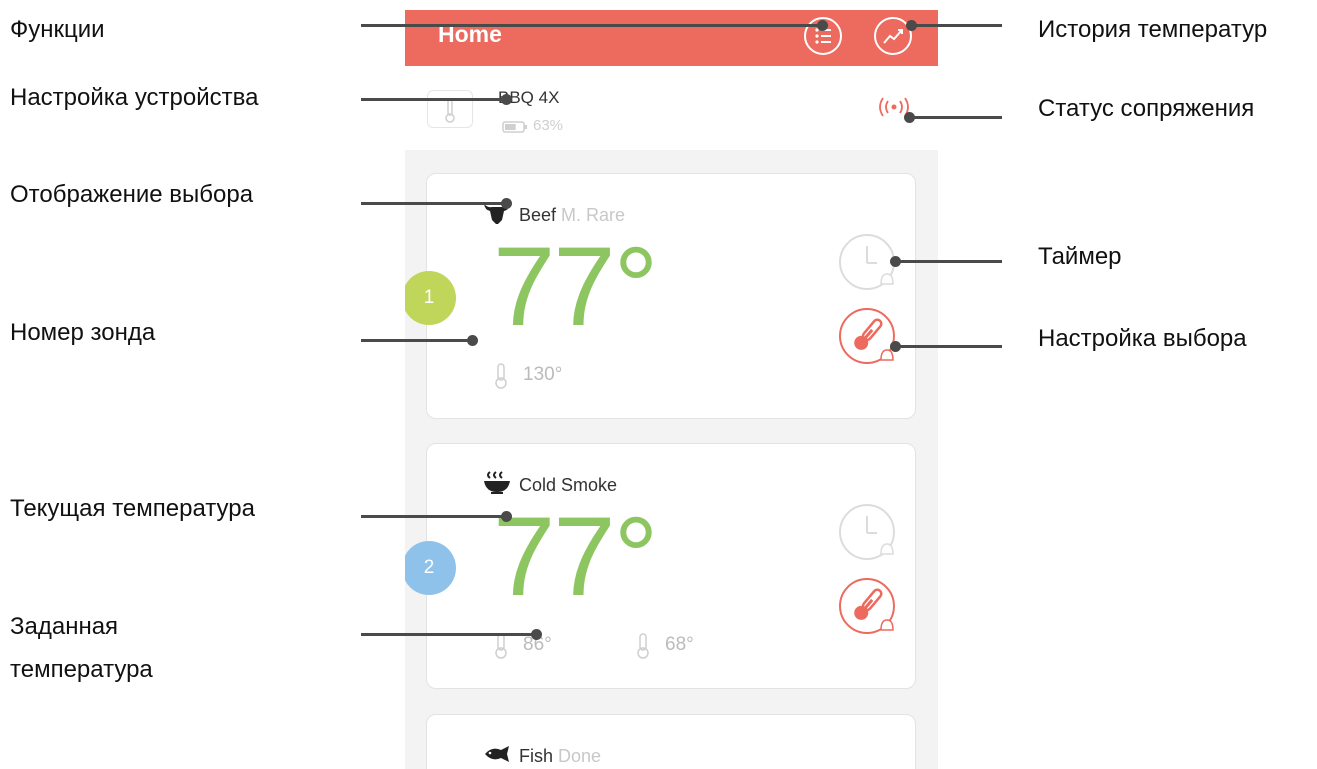  Describe the element at coordinates (671, 566) in the screenshot. I see `probe-card-2: Cold Smoke 77° 86° 68°` at that location.